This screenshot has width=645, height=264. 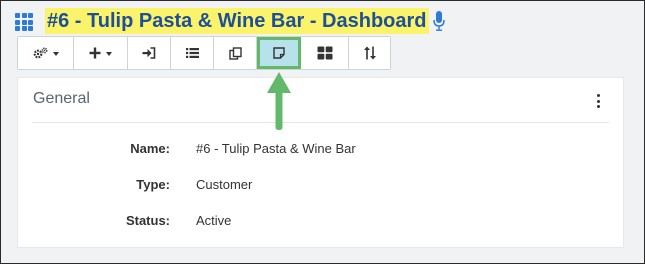 I want to click on sort-icon, so click(x=369, y=53).